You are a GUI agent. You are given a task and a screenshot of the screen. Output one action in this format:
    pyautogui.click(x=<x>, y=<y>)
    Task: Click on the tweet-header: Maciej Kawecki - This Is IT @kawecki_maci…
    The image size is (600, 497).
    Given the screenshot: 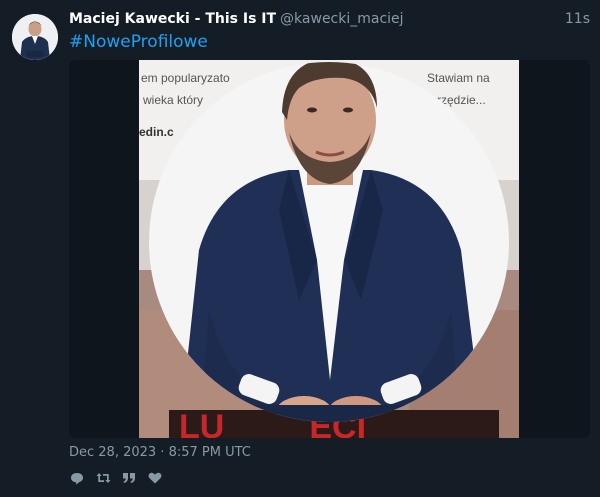 What is the action you would take?
    pyautogui.click(x=329, y=21)
    